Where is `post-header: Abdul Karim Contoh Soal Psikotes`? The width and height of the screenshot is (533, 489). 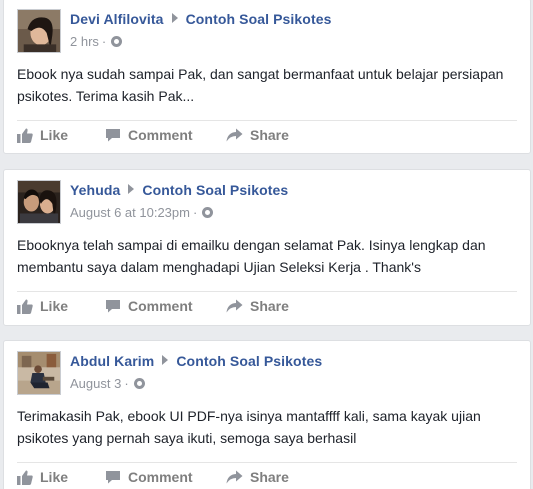 post-header: Abdul Karim Contoh Soal Psikotes is located at coordinates (196, 361).